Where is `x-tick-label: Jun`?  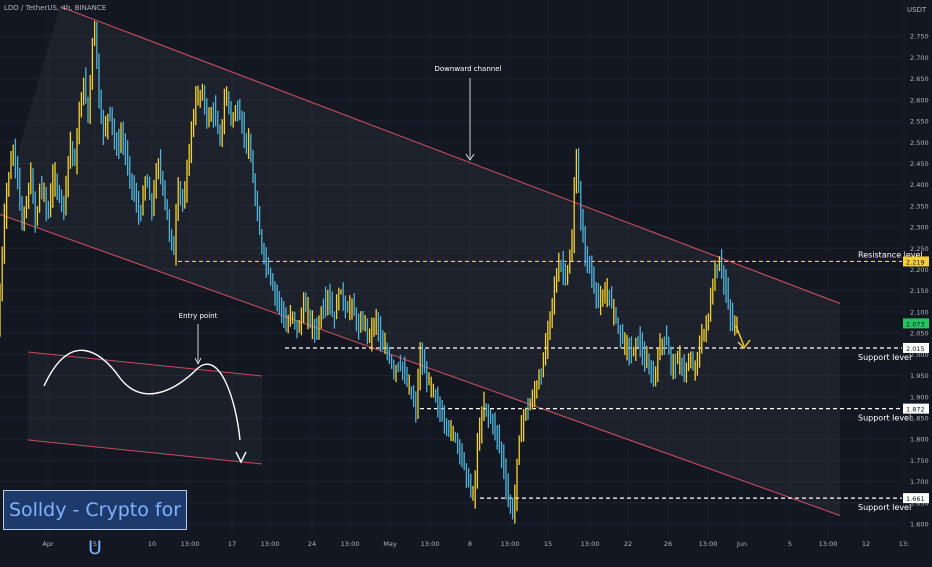 x-tick-label: Jun is located at coordinates (741, 544).